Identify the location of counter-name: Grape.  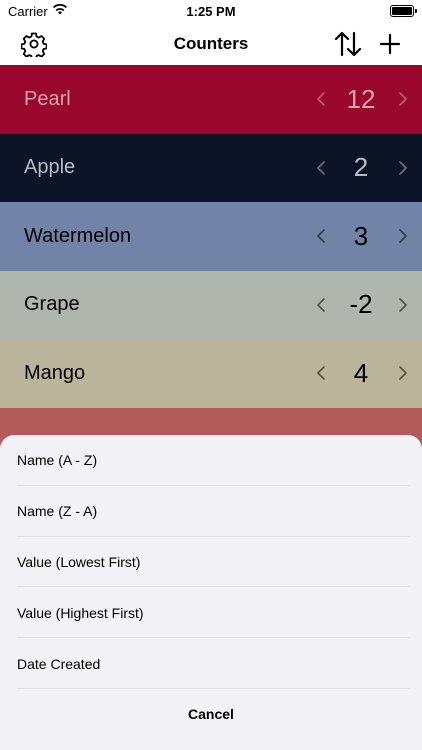
(52, 304).